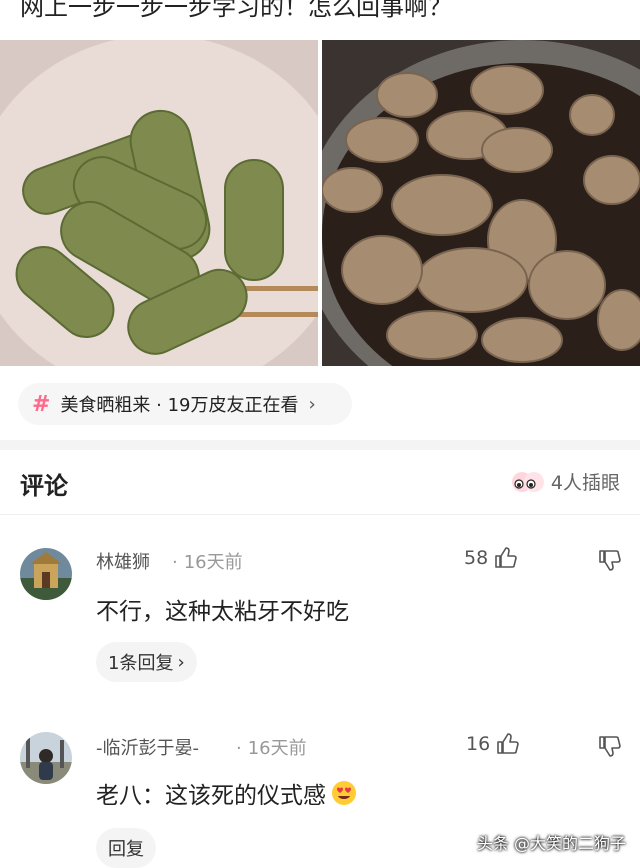 This screenshot has width=640, height=868. What do you see at coordinates (179, 405) in the screenshot?
I see `topic-label: 美食晒粗来 · 19万皮友正在看` at bounding box center [179, 405].